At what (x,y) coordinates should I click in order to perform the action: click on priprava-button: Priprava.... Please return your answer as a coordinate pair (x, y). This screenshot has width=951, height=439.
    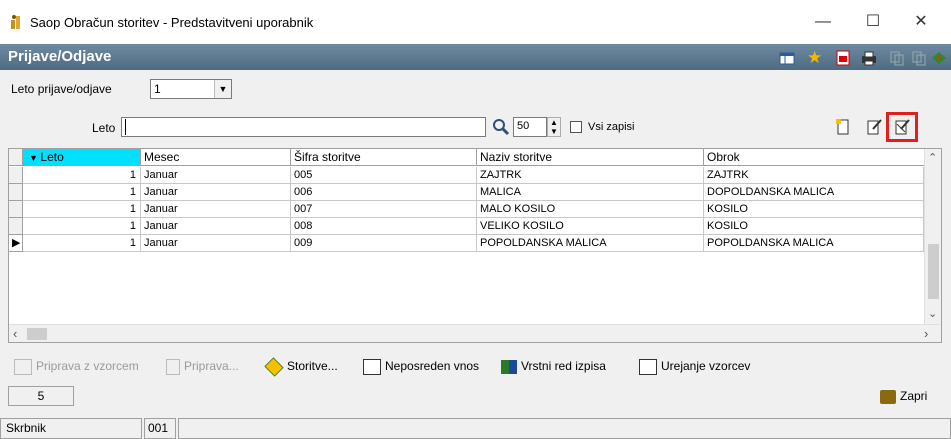
    Looking at the image, I should click on (202, 366).